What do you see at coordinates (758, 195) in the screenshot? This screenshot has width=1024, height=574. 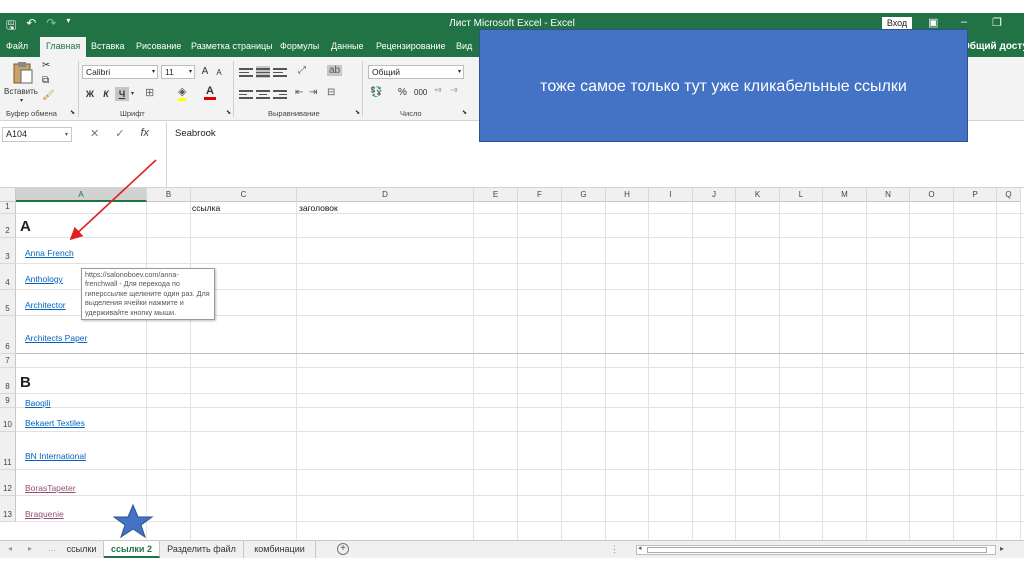 I see `column-header-k: K` at bounding box center [758, 195].